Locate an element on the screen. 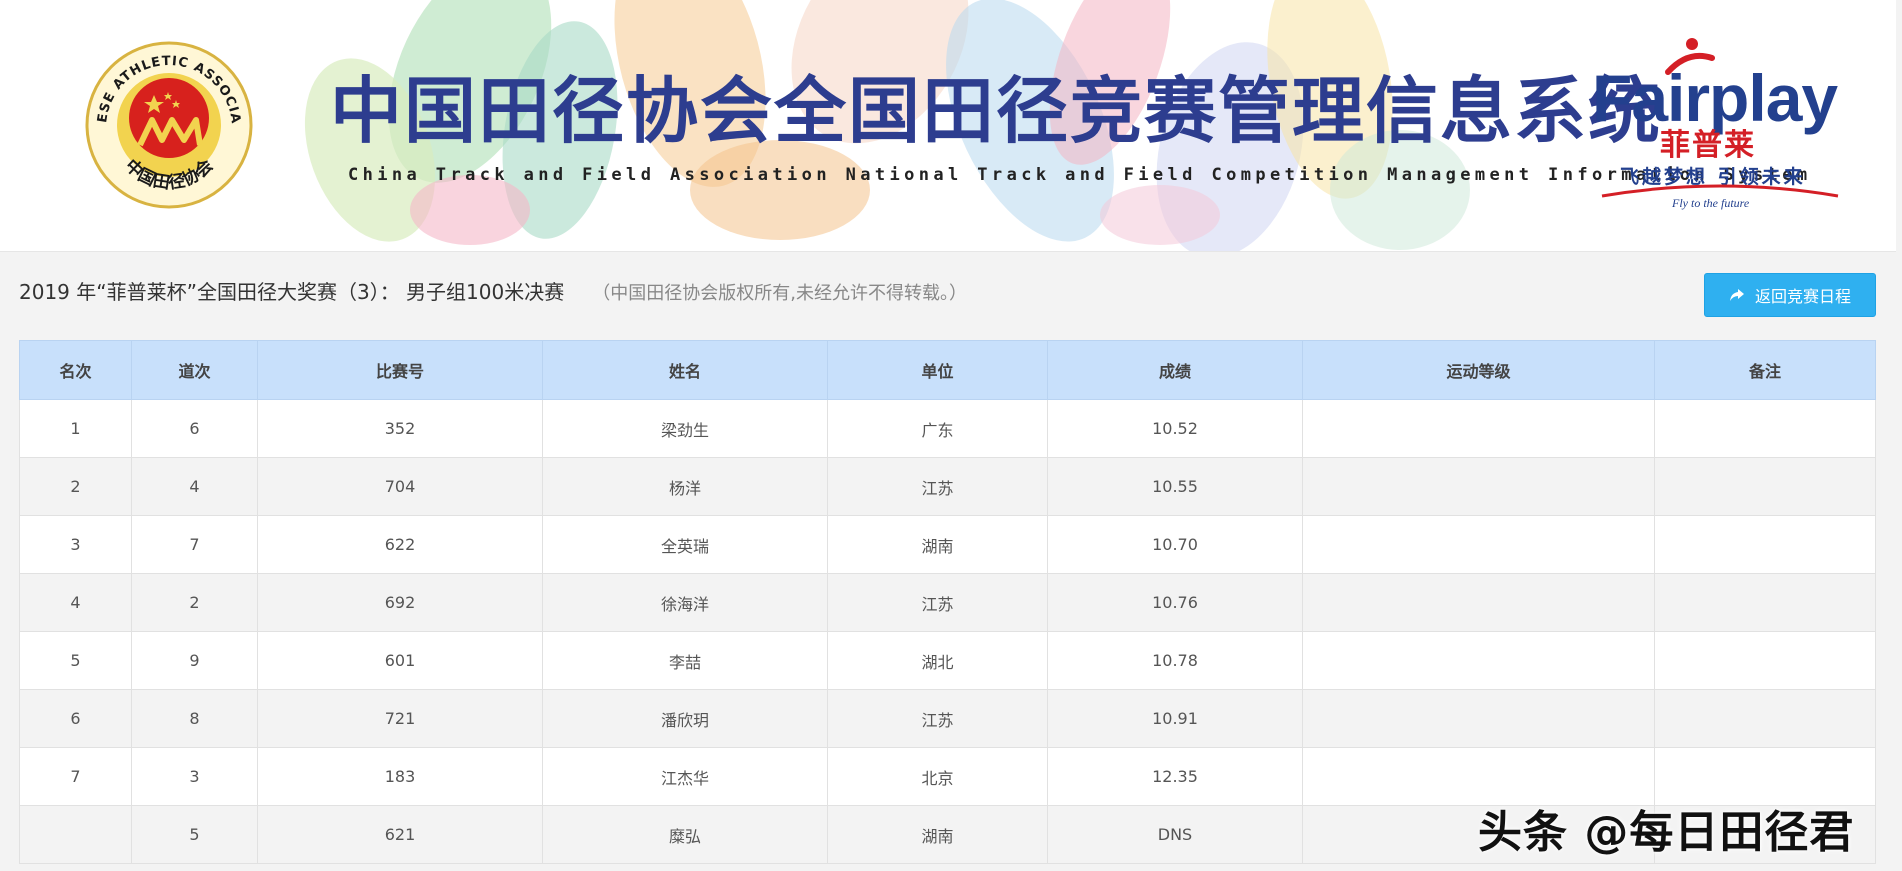 The height and width of the screenshot is (871, 1902). lane-cell: 9 is located at coordinates (194, 660).